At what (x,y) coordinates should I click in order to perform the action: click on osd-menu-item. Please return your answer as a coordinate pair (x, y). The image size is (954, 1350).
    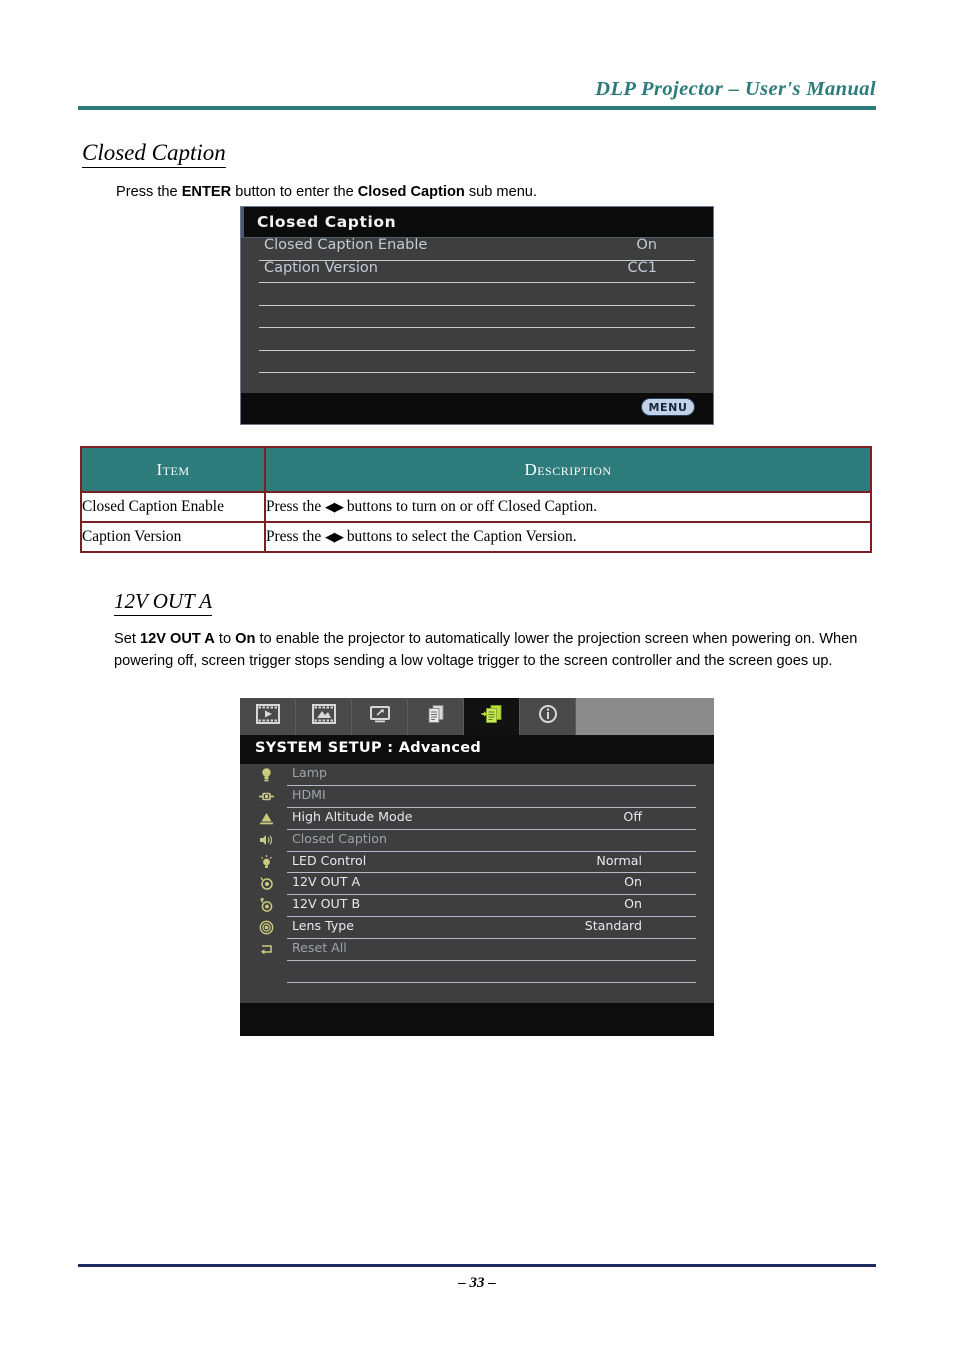
    Looking at the image, I should click on (475, 972).